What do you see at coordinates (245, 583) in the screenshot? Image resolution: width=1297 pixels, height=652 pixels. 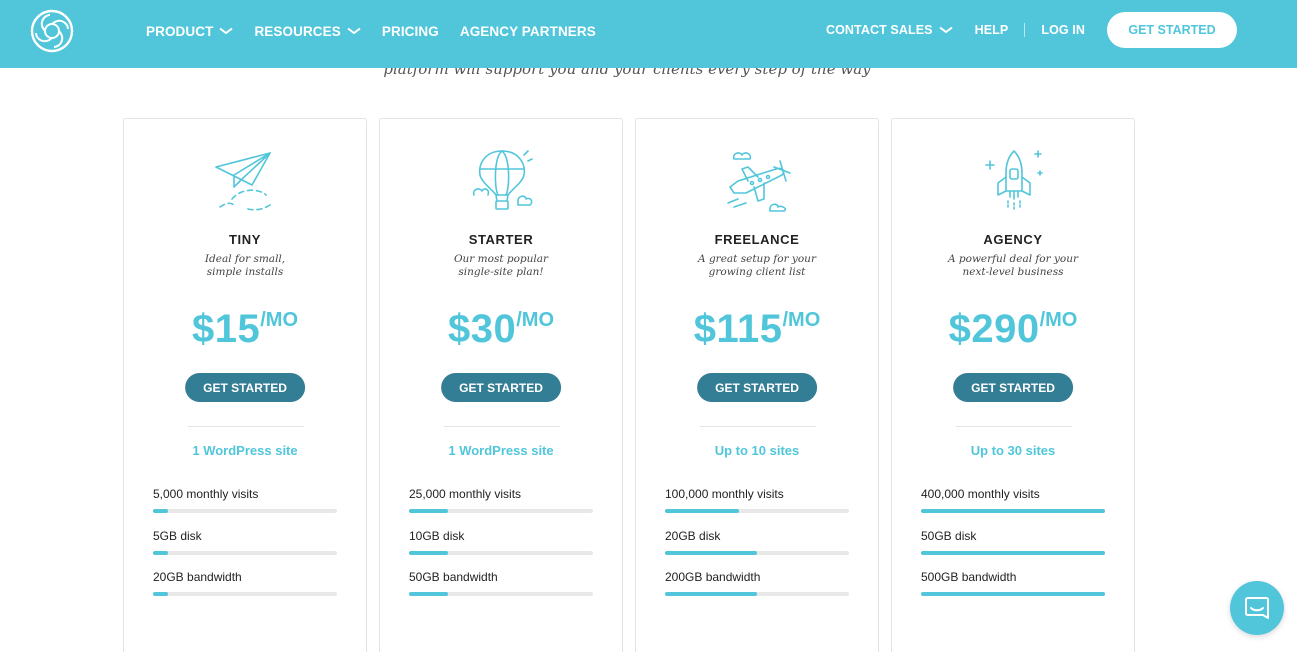 I see `metric-bandwidth: 20GB bandwidth` at bounding box center [245, 583].